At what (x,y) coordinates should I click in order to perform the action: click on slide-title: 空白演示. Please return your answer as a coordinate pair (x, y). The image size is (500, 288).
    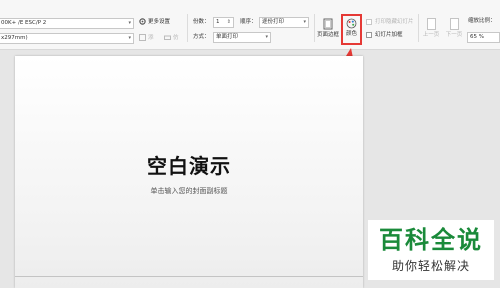
    Looking at the image, I should click on (189, 166).